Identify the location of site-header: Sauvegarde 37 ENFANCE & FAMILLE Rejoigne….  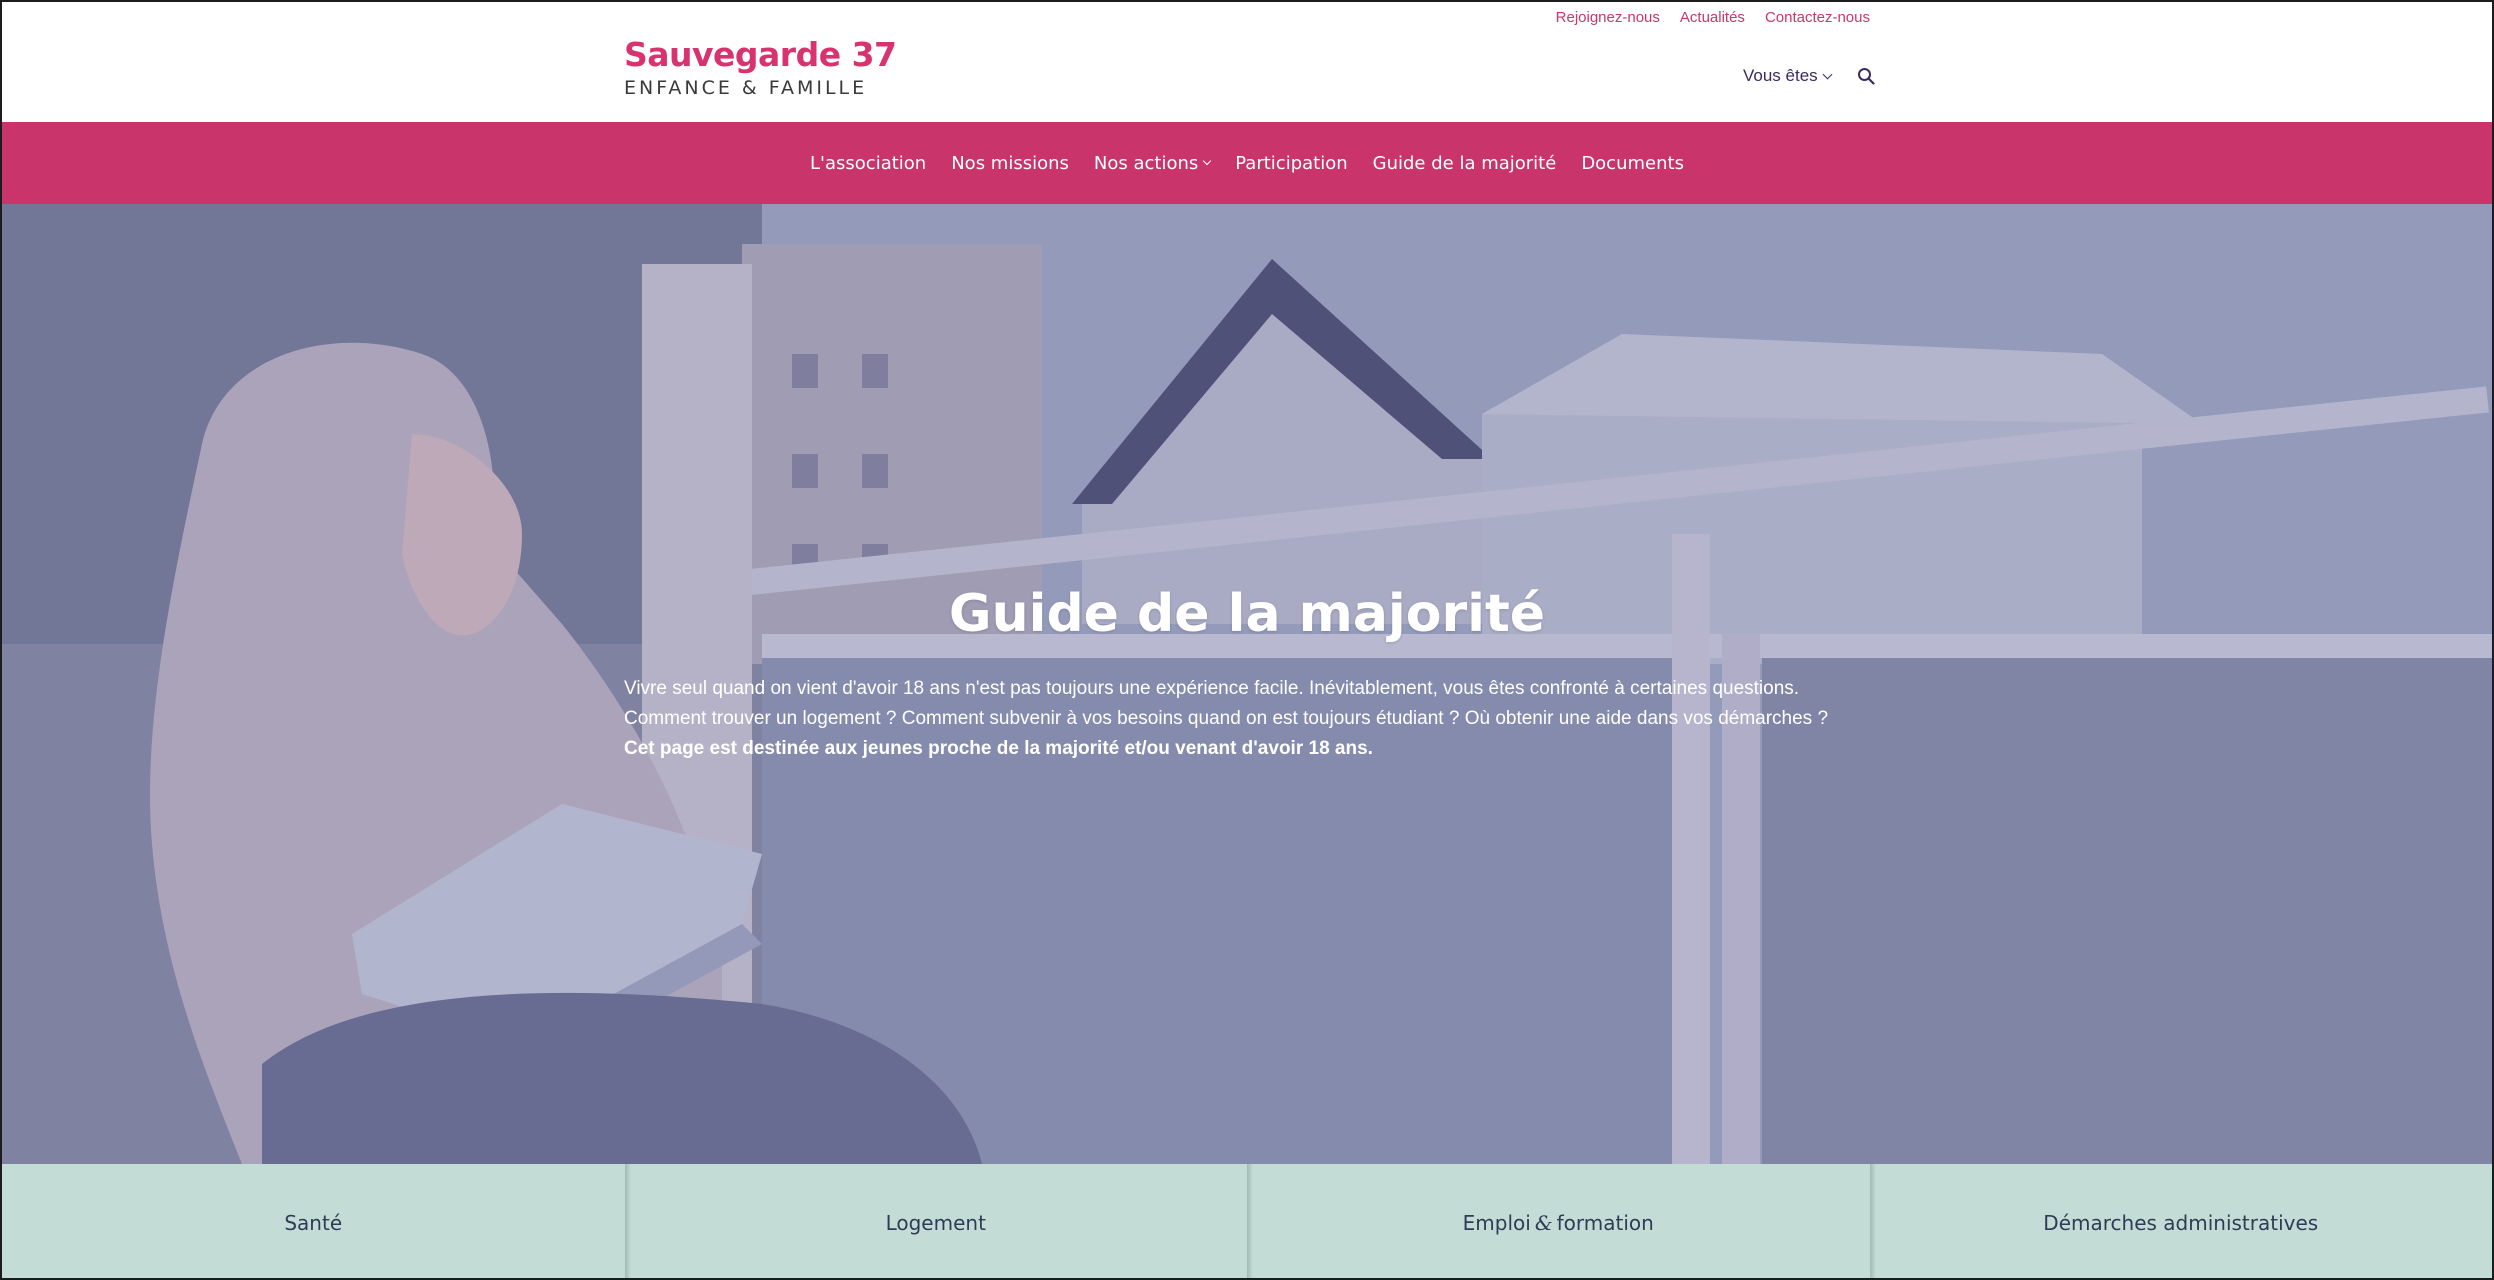
(1247, 62).